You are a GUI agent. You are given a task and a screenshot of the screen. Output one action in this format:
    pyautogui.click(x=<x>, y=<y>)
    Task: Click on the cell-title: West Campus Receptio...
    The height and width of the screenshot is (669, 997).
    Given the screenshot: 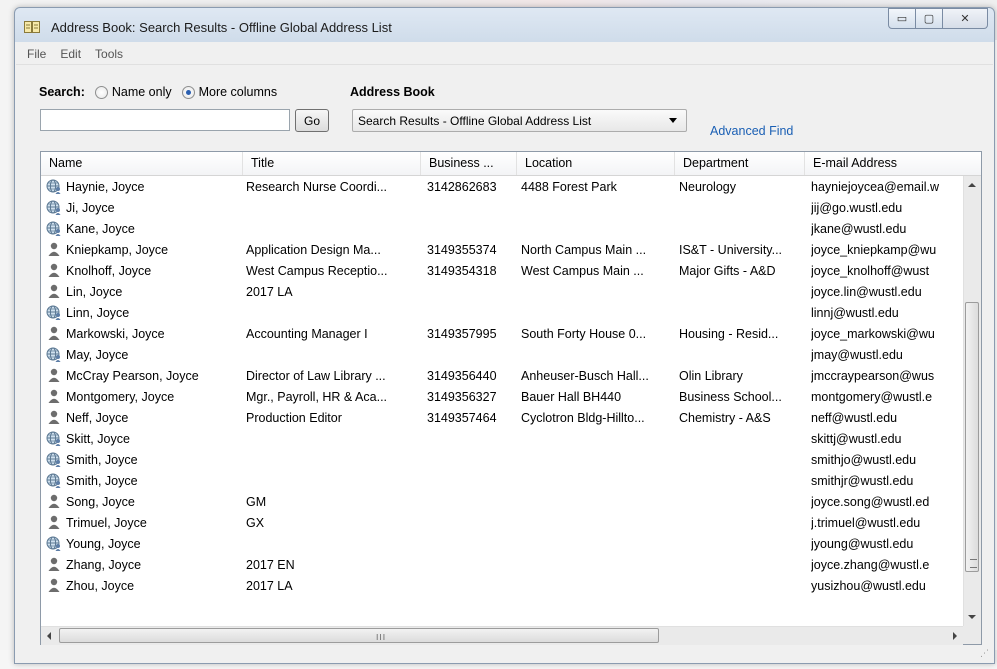 What is the action you would take?
    pyautogui.click(x=317, y=271)
    